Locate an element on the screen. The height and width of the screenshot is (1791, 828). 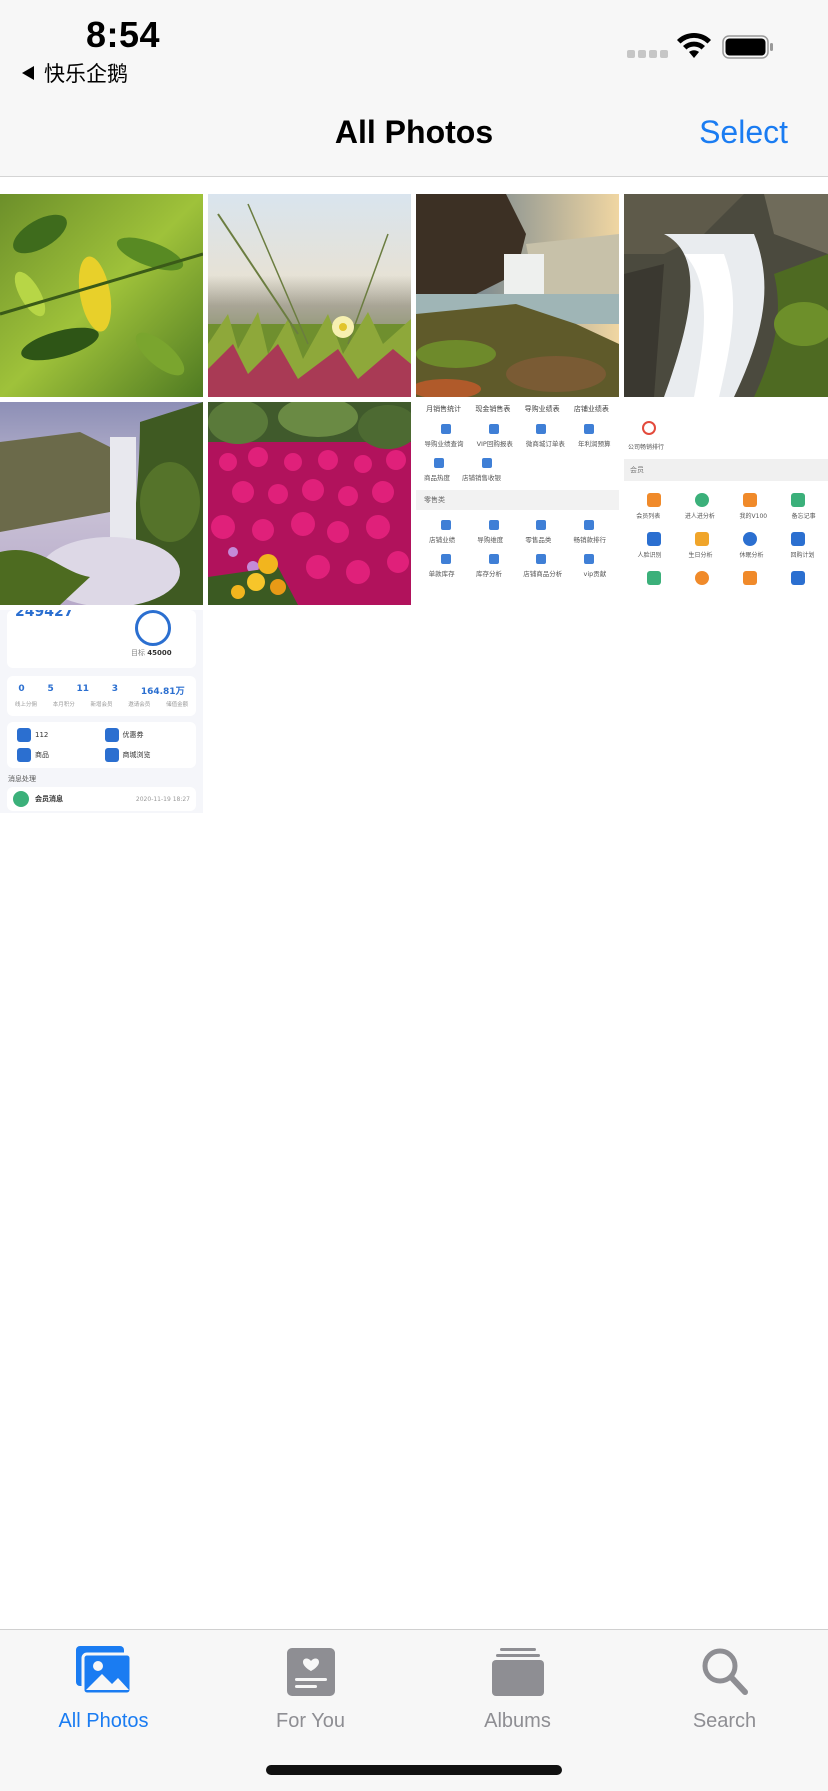
select-button: Select is located at coordinates (743, 132).